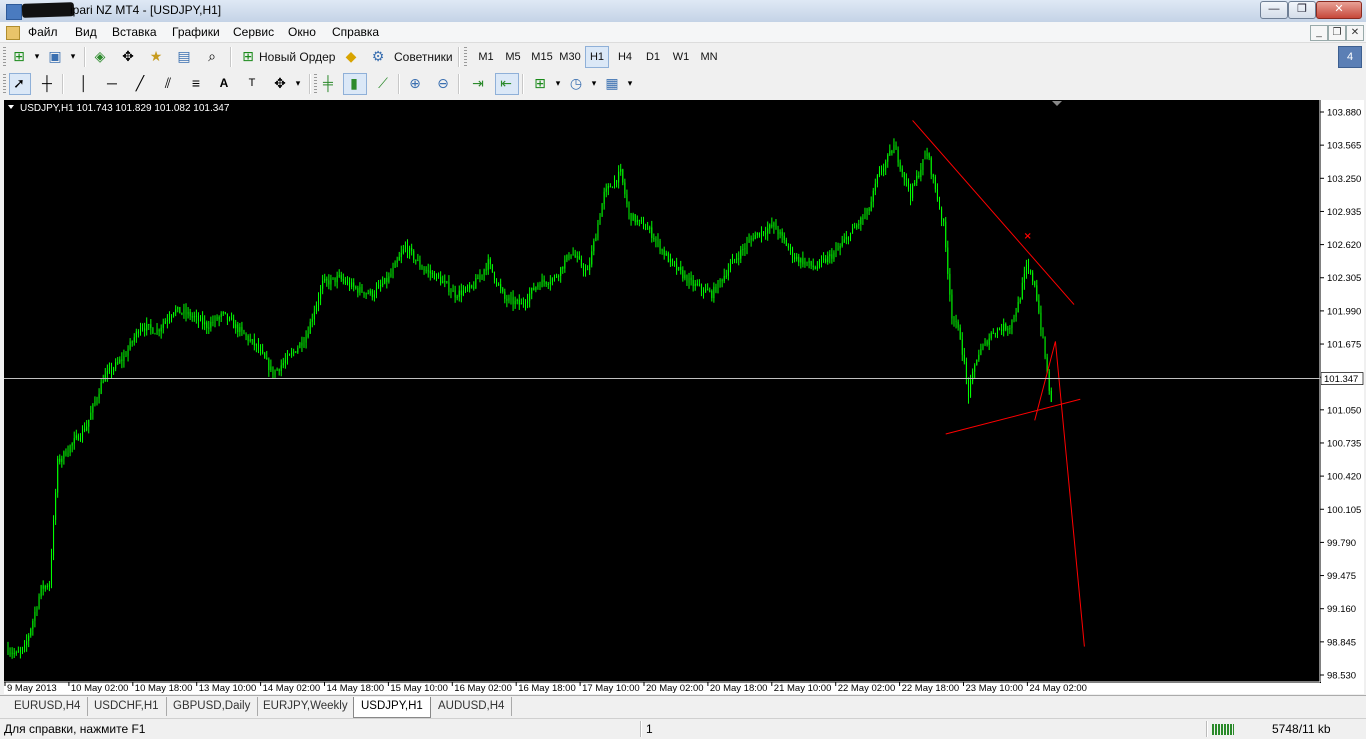 Image resolution: width=1366 pixels, height=739 pixels. What do you see at coordinates (184, 56) in the screenshot?
I see `terminal-icon: ▤` at bounding box center [184, 56].